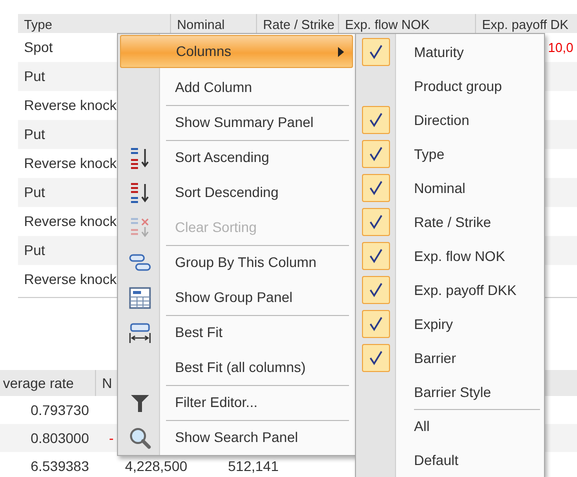  What do you see at coordinates (236, 297) in the screenshot?
I see `menu-item: Show Group Panel` at bounding box center [236, 297].